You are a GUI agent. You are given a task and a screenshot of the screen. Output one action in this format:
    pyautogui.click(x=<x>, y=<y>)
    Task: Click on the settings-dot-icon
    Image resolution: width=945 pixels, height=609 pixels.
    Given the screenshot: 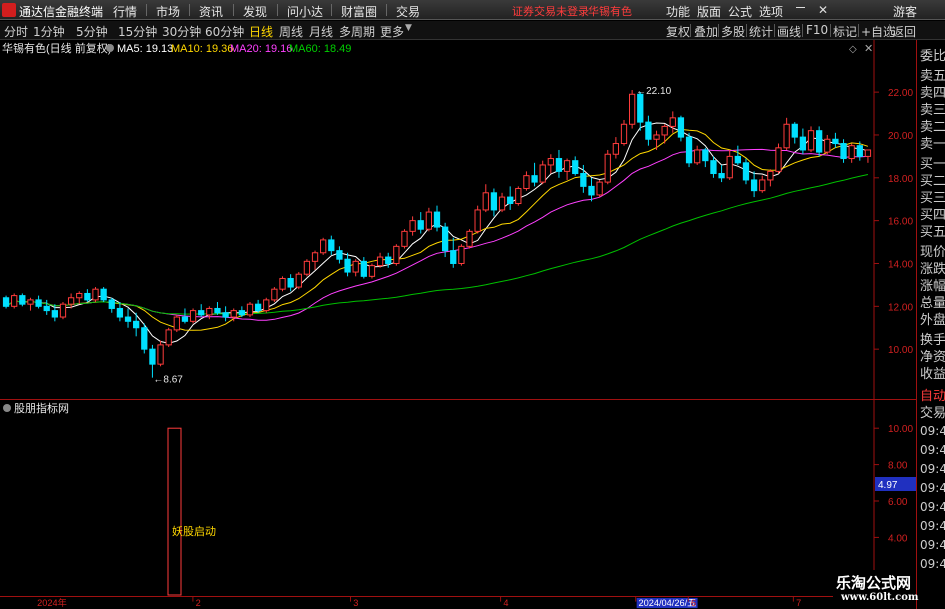 What is the action you would take?
    pyautogui.click(x=110, y=48)
    